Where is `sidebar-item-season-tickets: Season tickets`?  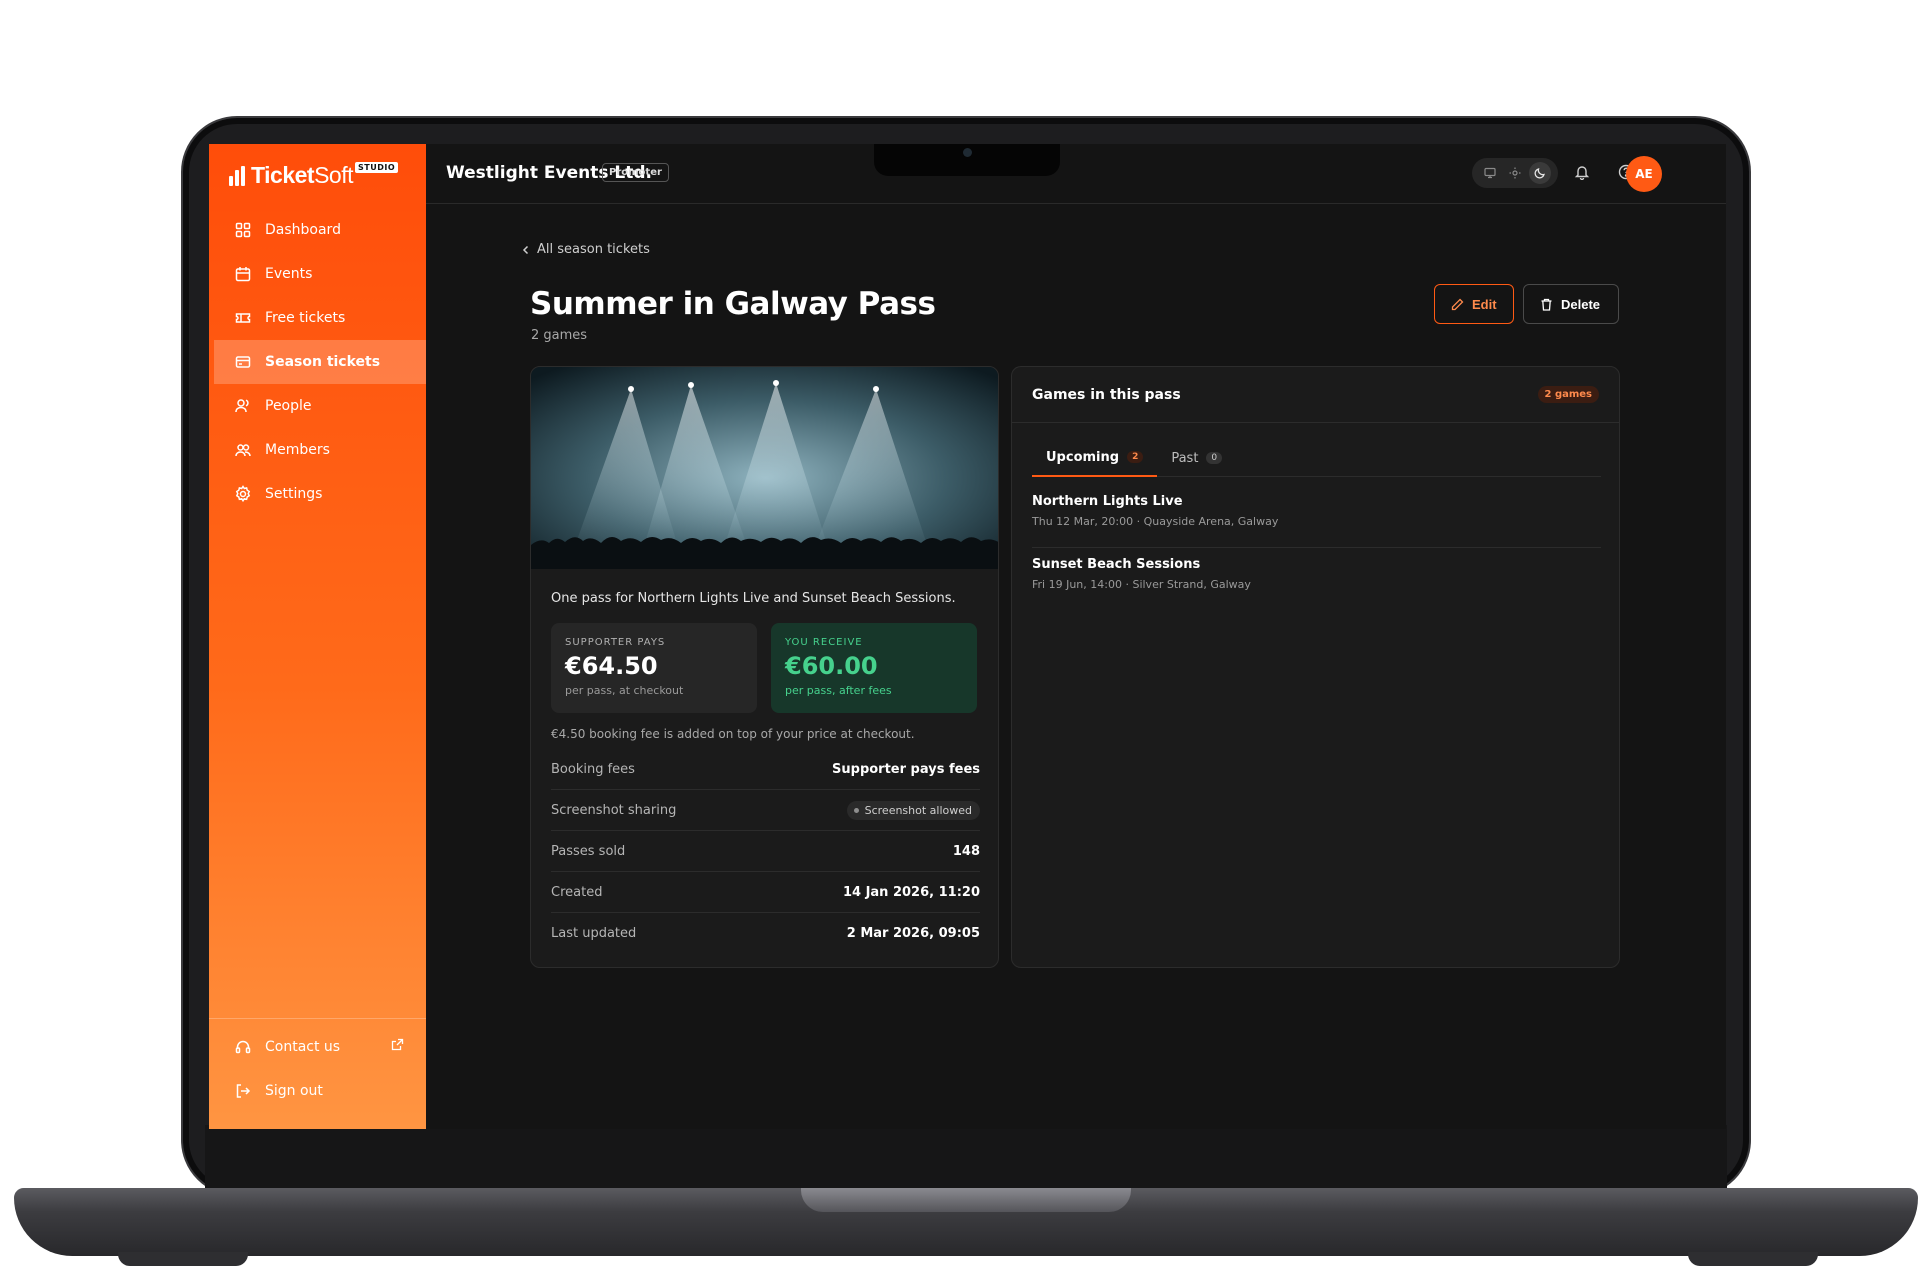 sidebar-item-season-tickets: Season tickets is located at coordinates (320, 362).